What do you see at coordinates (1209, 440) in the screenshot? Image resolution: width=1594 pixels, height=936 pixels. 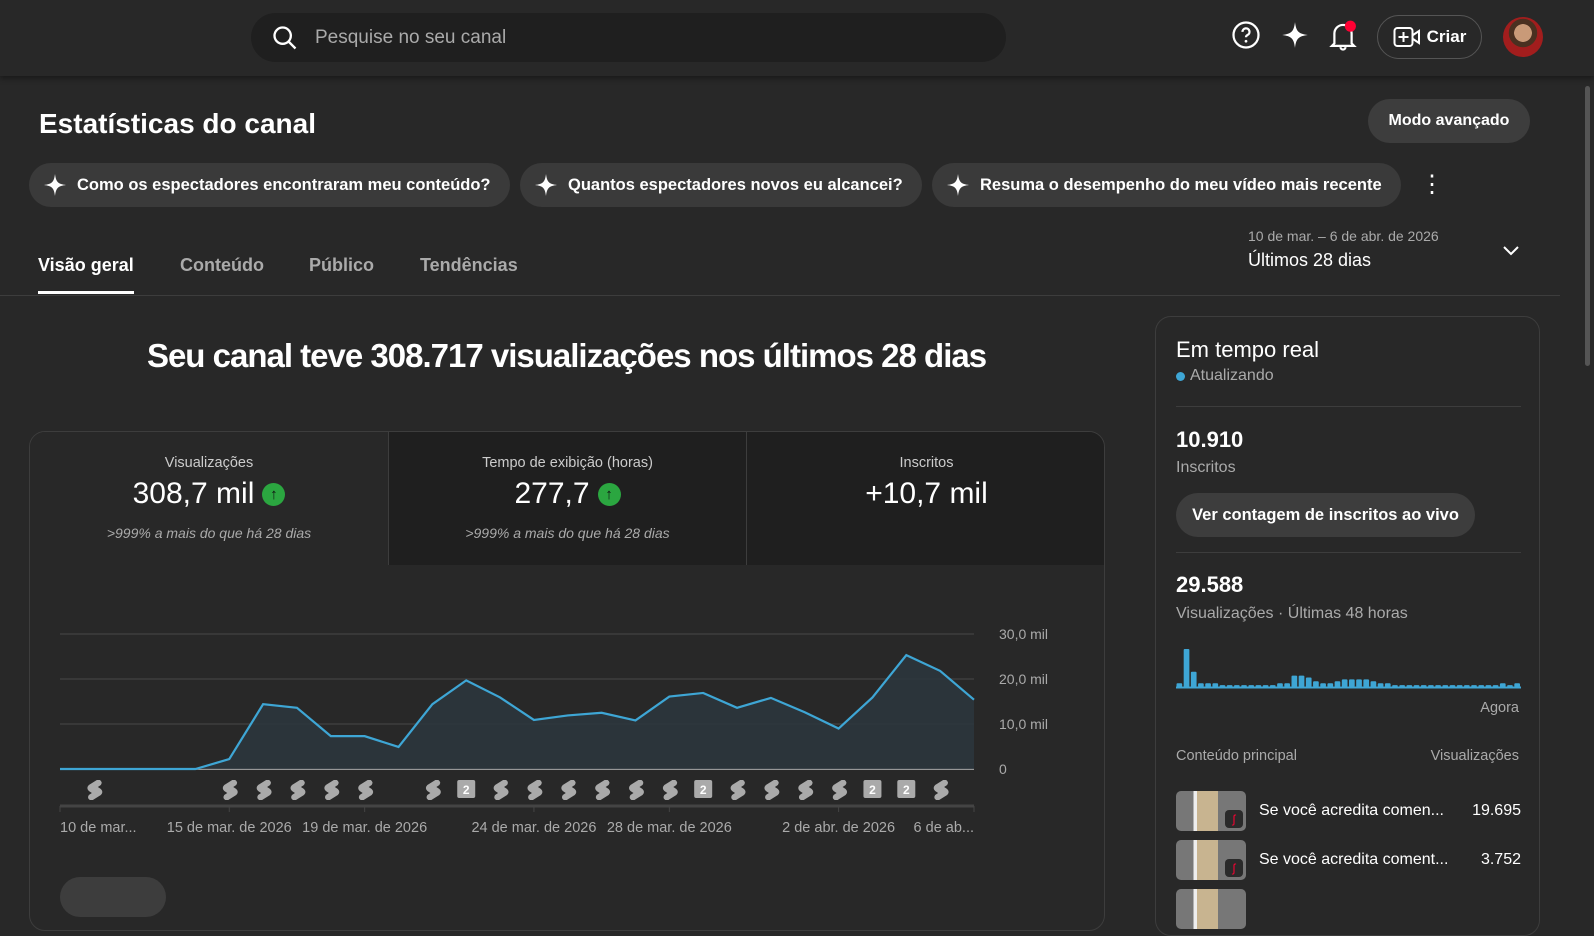 I see `realtime-subscribers-count: 10.910` at bounding box center [1209, 440].